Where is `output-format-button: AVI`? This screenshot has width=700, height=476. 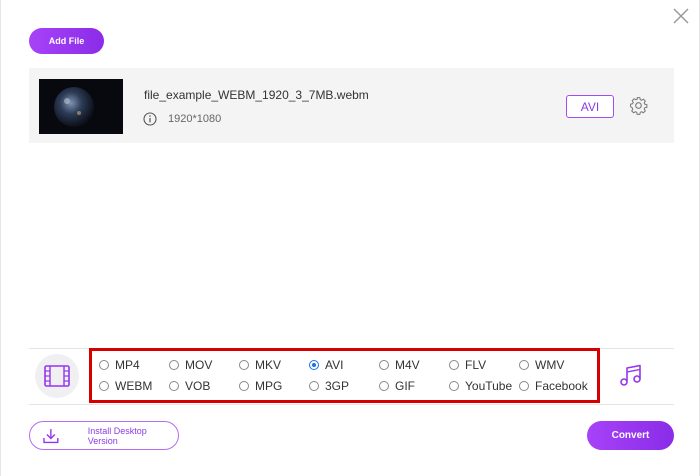 output-format-button: AVI is located at coordinates (590, 106).